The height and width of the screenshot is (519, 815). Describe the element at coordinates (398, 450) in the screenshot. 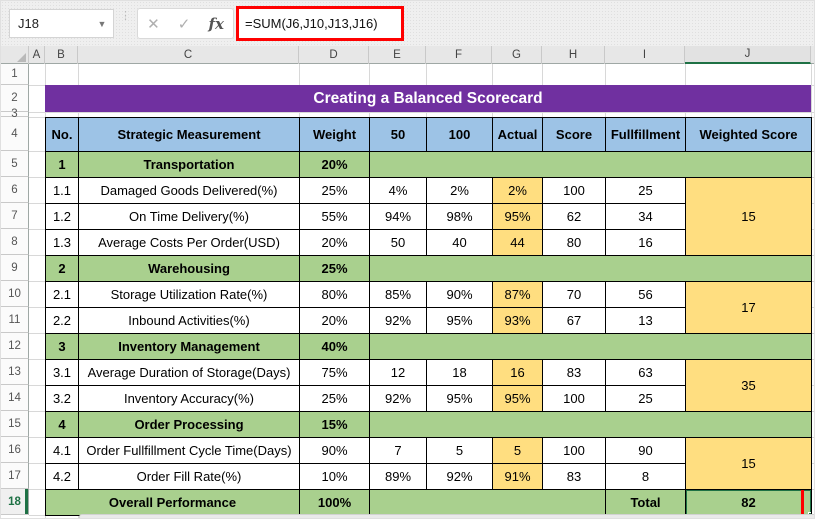

I see `cell: 7` at that location.